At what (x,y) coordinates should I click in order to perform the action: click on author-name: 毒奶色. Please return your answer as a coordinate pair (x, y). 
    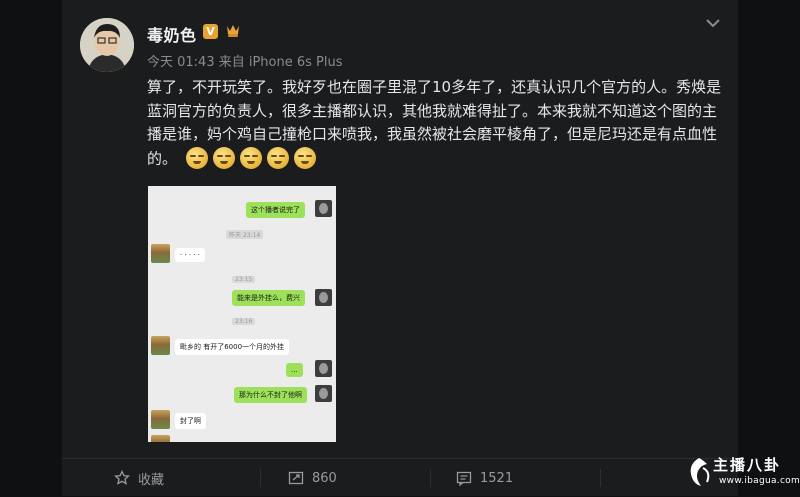
    Looking at the image, I should click on (172, 34).